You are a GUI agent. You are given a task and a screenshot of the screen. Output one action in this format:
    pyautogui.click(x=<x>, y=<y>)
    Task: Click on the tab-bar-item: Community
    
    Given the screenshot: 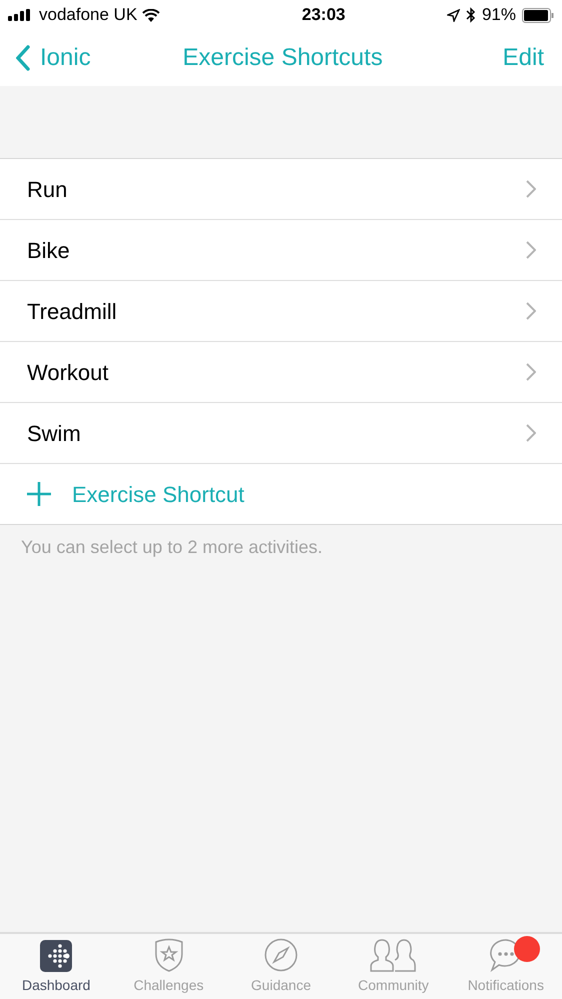 What is the action you would take?
    pyautogui.click(x=393, y=966)
    